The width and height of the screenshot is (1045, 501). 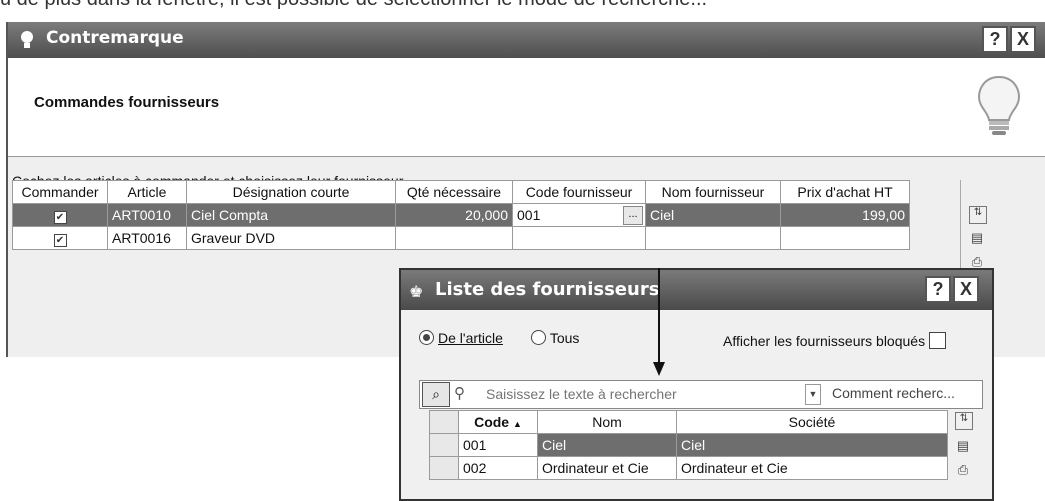 I want to click on article-cell: ART0010, so click(x=147, y=215).